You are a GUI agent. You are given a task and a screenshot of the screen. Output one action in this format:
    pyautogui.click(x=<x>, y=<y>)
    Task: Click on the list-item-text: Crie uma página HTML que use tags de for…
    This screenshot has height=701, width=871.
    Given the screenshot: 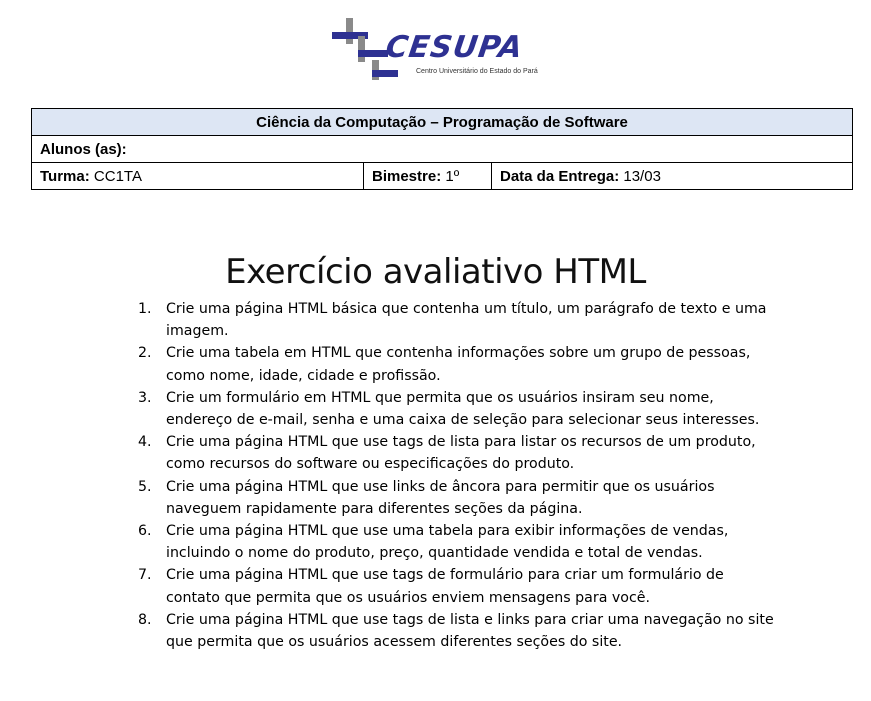 What is the action you would take?
    pyautogui.click(x=445, y=586)
    